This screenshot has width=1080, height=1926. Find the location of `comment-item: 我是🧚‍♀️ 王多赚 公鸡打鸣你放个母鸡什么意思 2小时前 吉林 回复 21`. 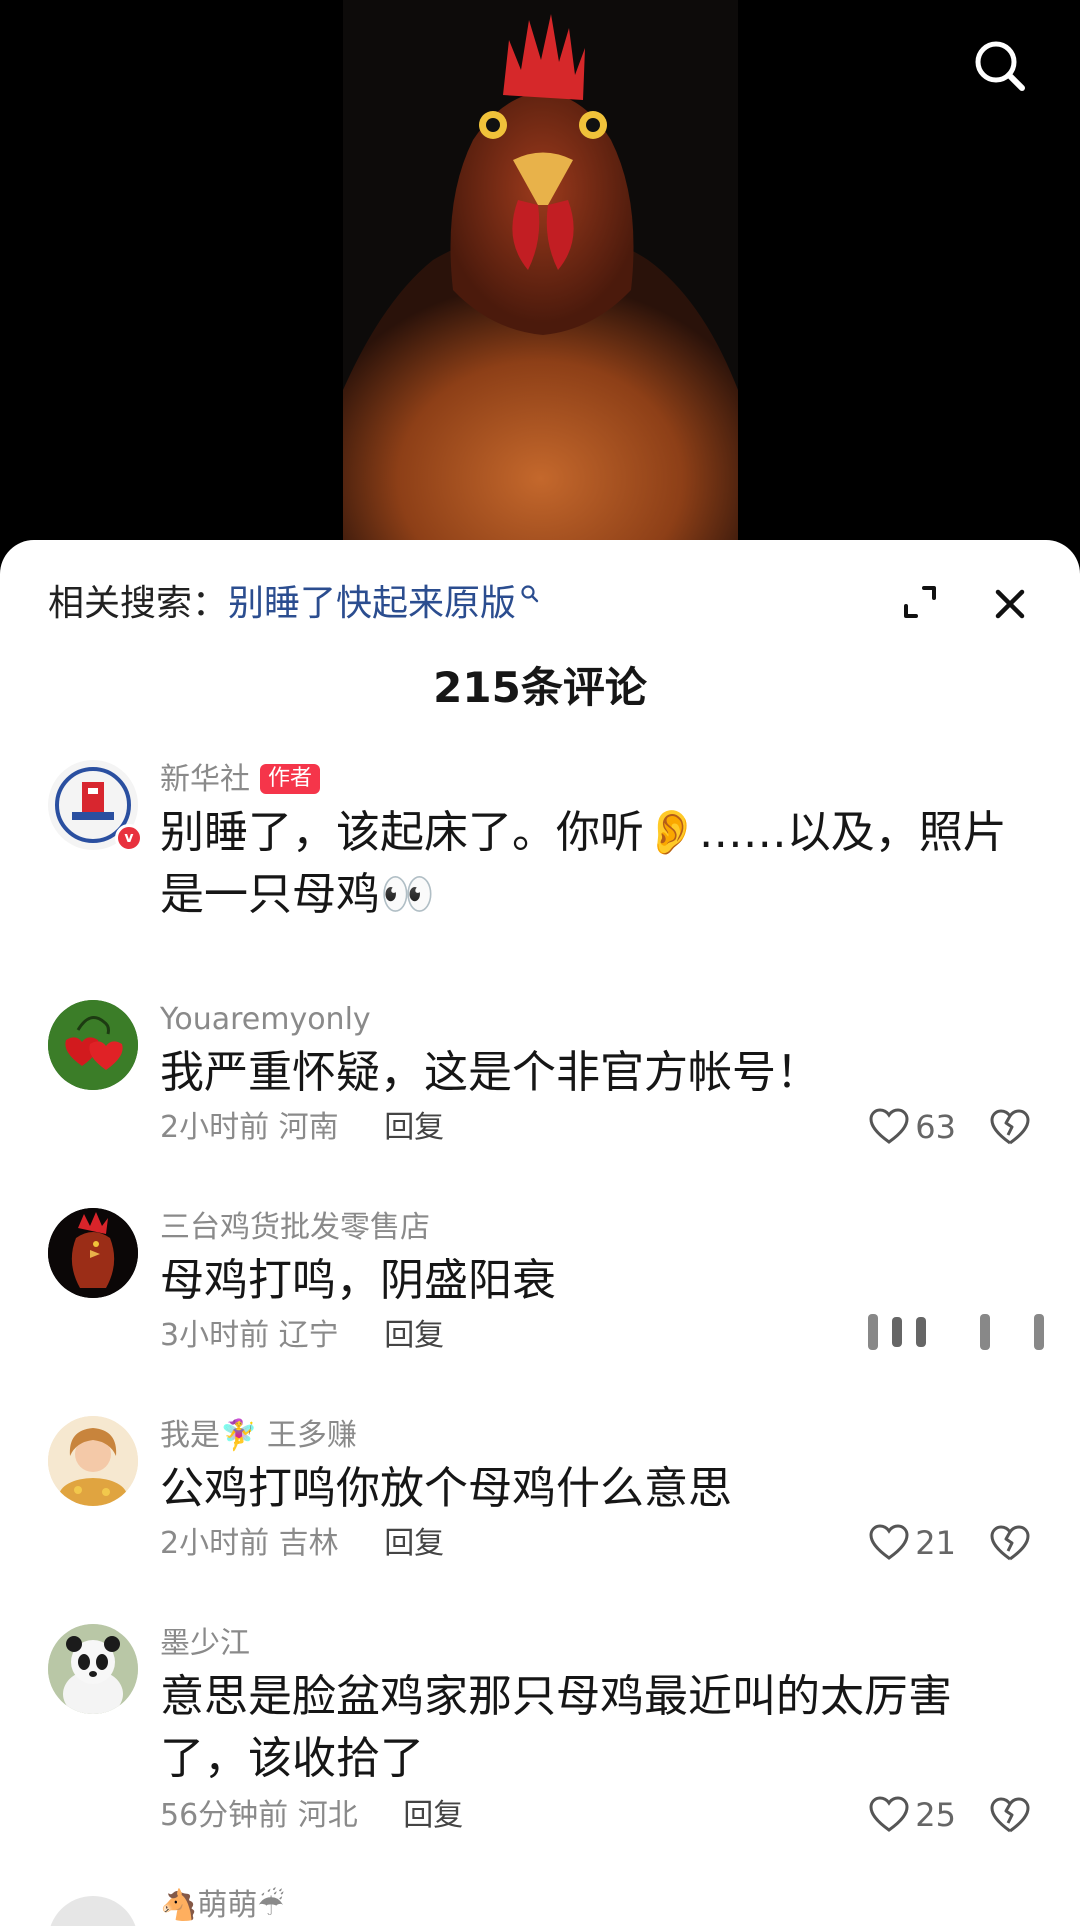

comment-item: 我是🧚‍♀️ 王多赚 公鸡打鸣你放个母鸡什么意思 2小时前 吉林 回复 21 is located at coordinates (540, 1496).